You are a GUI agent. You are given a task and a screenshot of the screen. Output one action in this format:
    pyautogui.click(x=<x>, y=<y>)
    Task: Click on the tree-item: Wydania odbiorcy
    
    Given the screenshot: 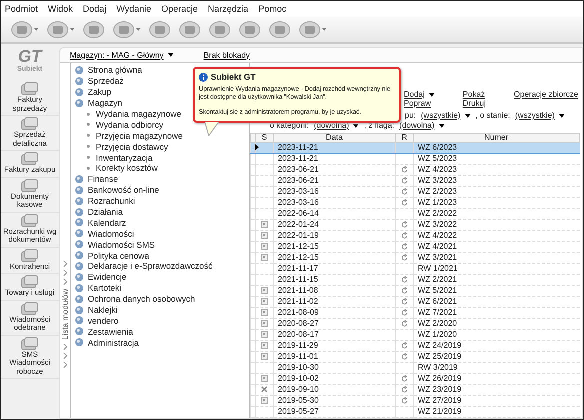 What is the action you would take?
    pyautogui.click(x=160, y=124)
    